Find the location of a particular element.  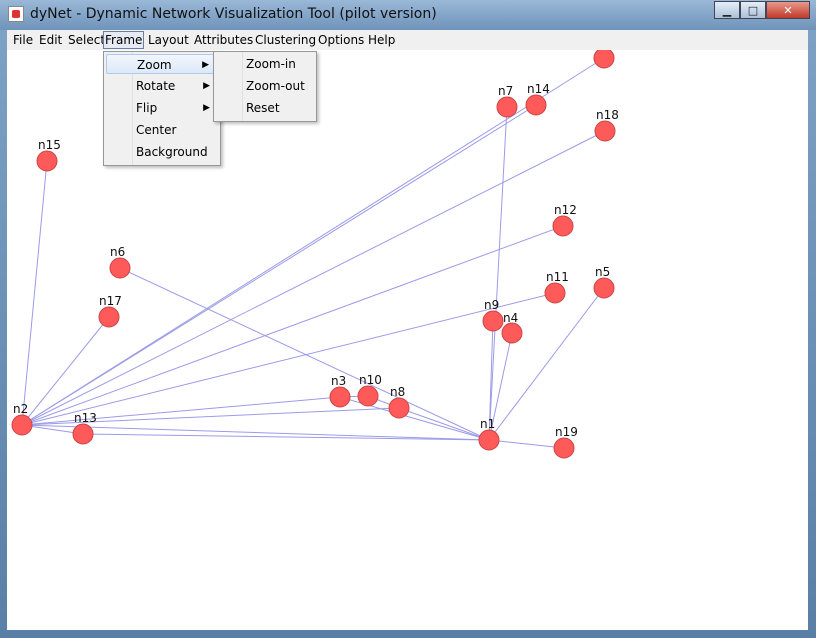

menu-edit: Edit is located at coordinates (50, 40).